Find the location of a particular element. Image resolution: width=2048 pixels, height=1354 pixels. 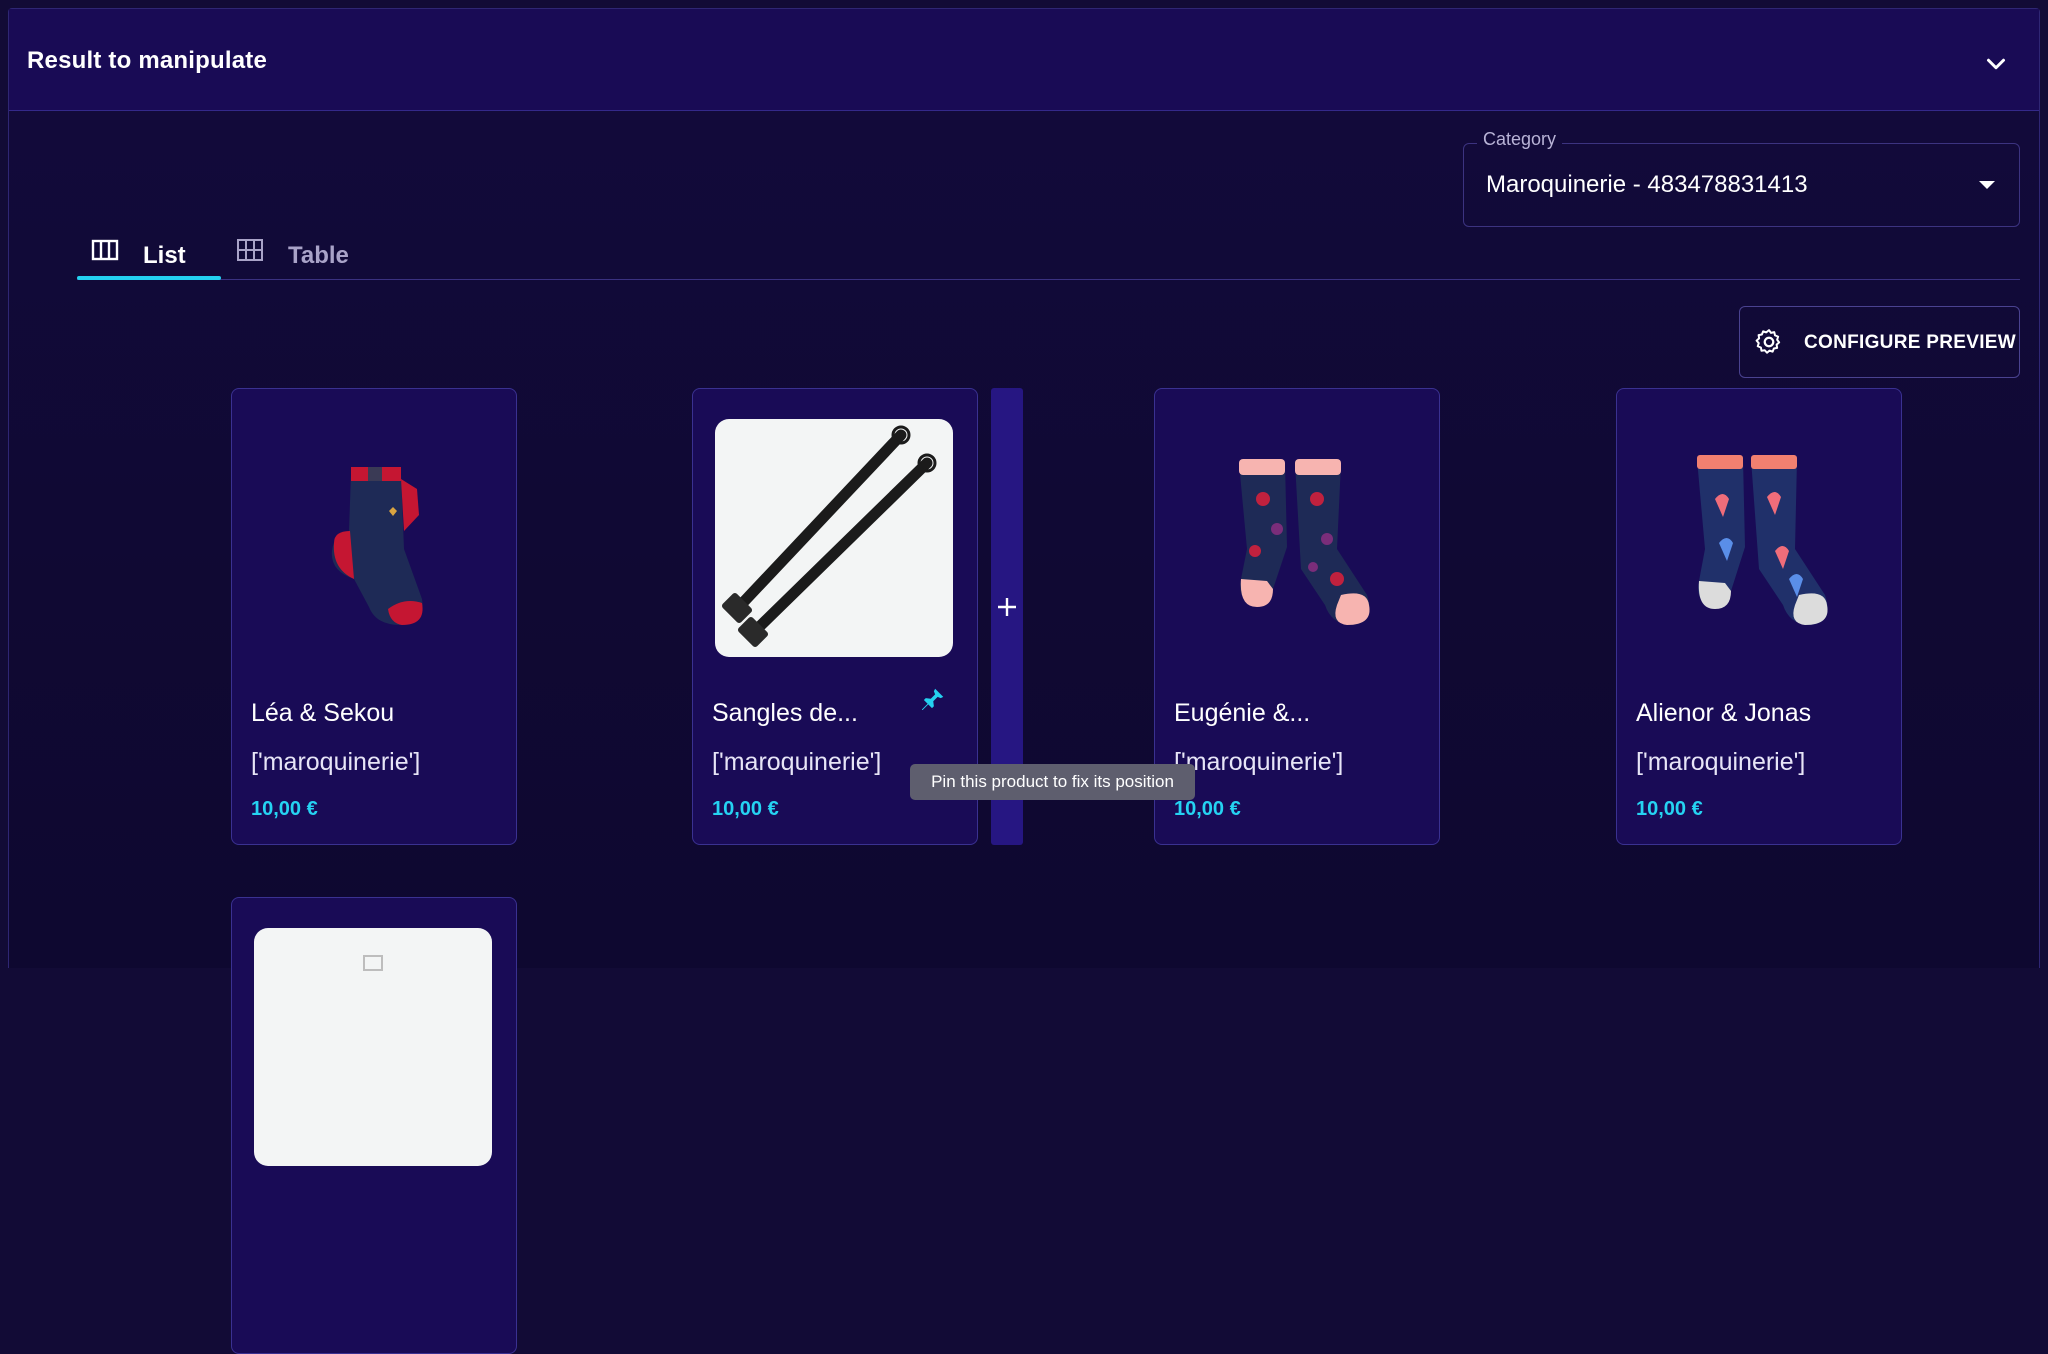

tabs-divider is located at coordinates (1048, 279).